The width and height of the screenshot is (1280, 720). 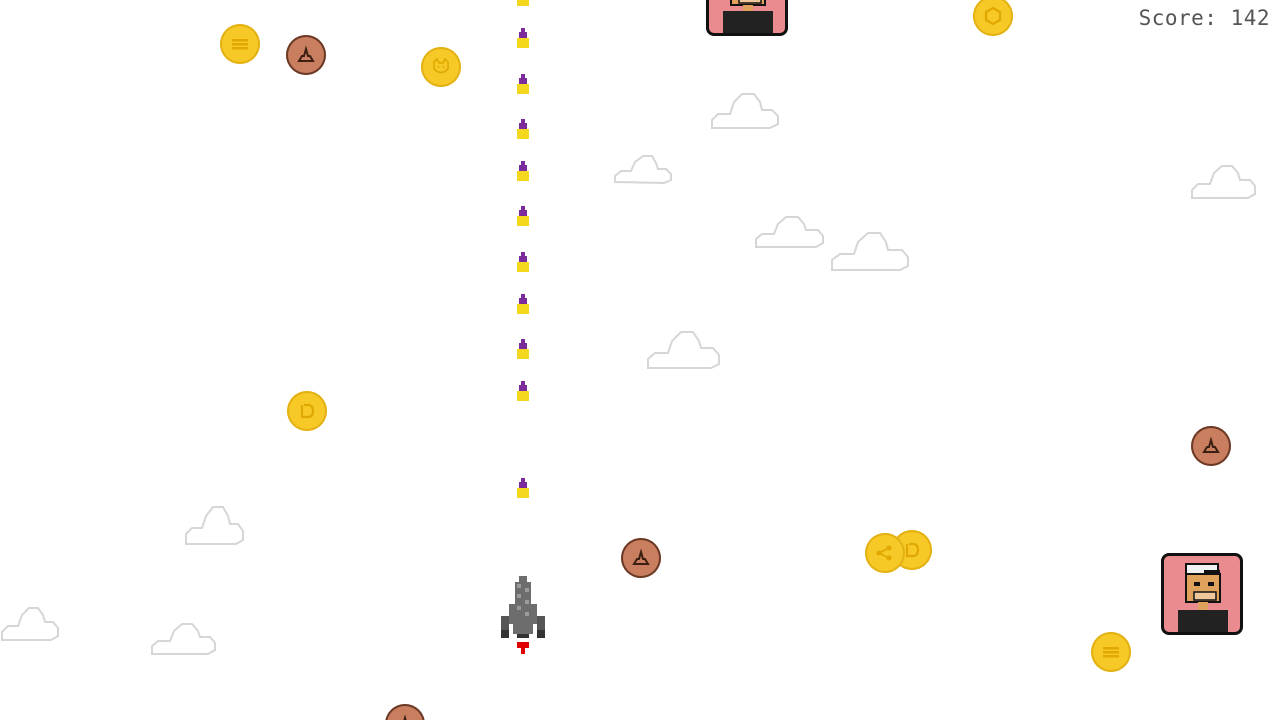 I want to click on score-display: Score: 142, so click(x=1204, y=18).